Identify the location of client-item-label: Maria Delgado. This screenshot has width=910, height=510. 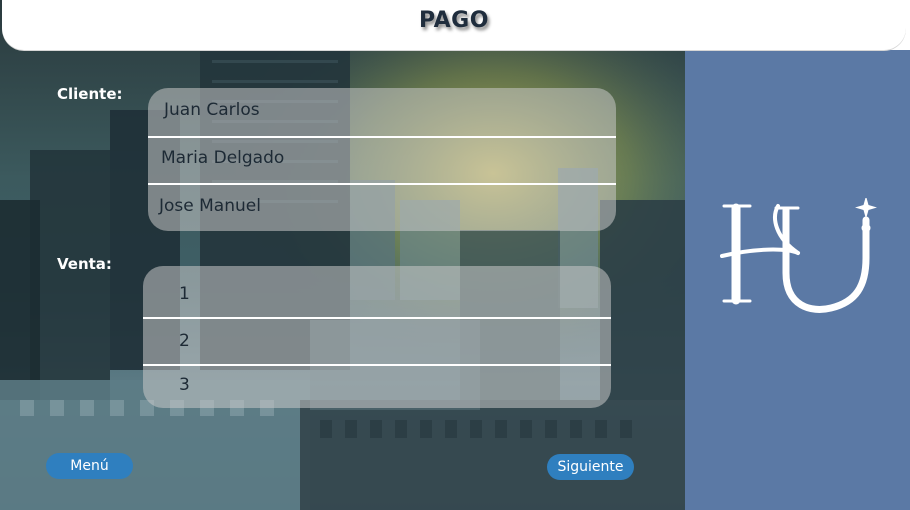
(223, 158).